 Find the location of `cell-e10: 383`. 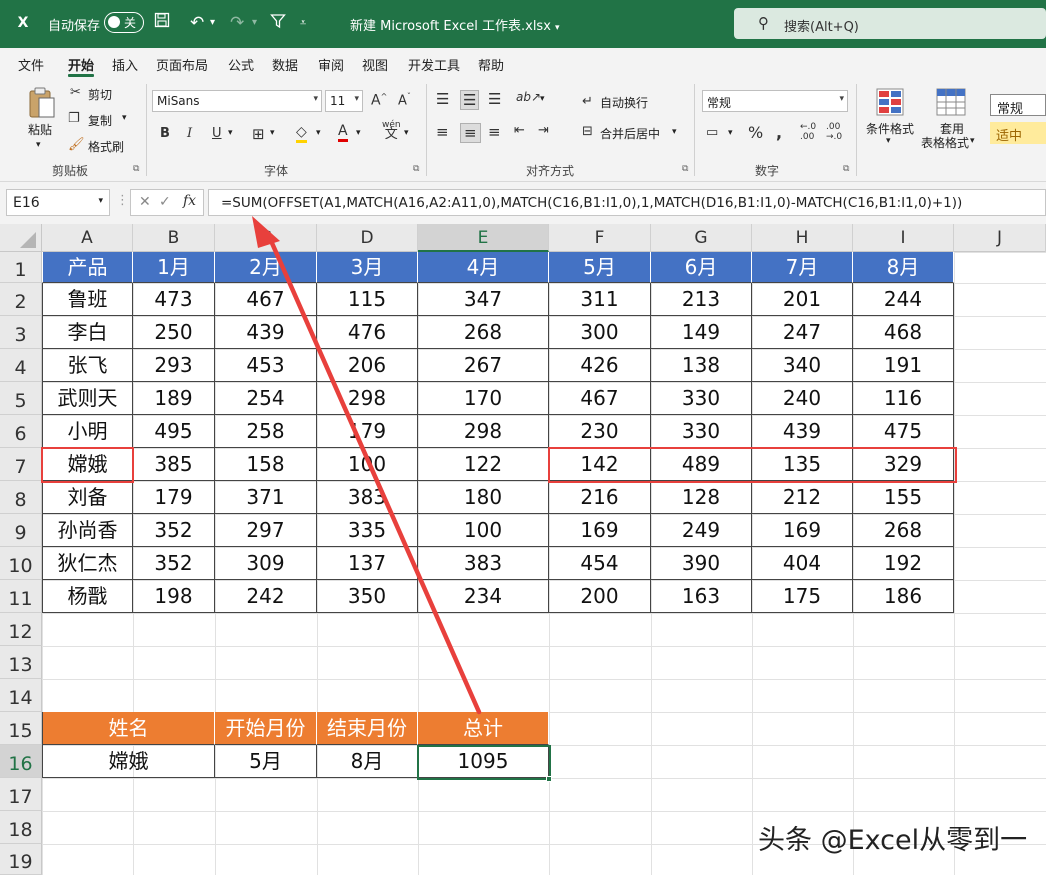

cell-e10: 383 is located at coordinates (483, 563).